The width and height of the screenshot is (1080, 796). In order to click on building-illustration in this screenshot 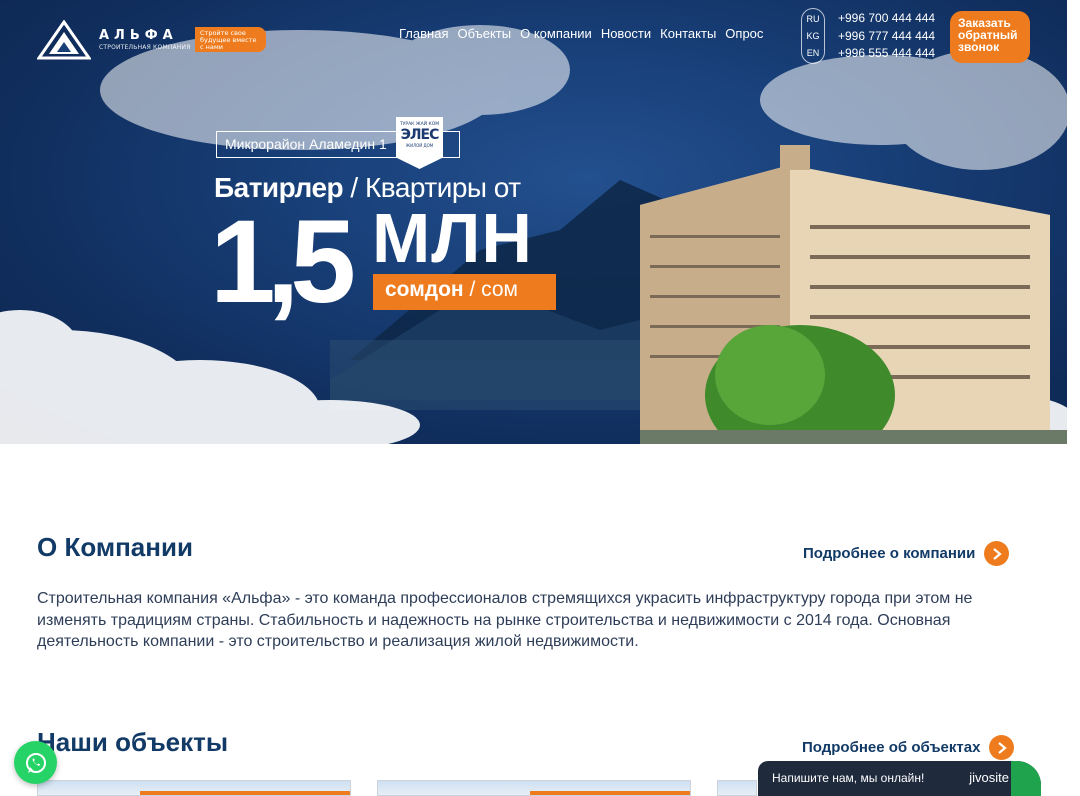, I will do `click(853, 294)`.